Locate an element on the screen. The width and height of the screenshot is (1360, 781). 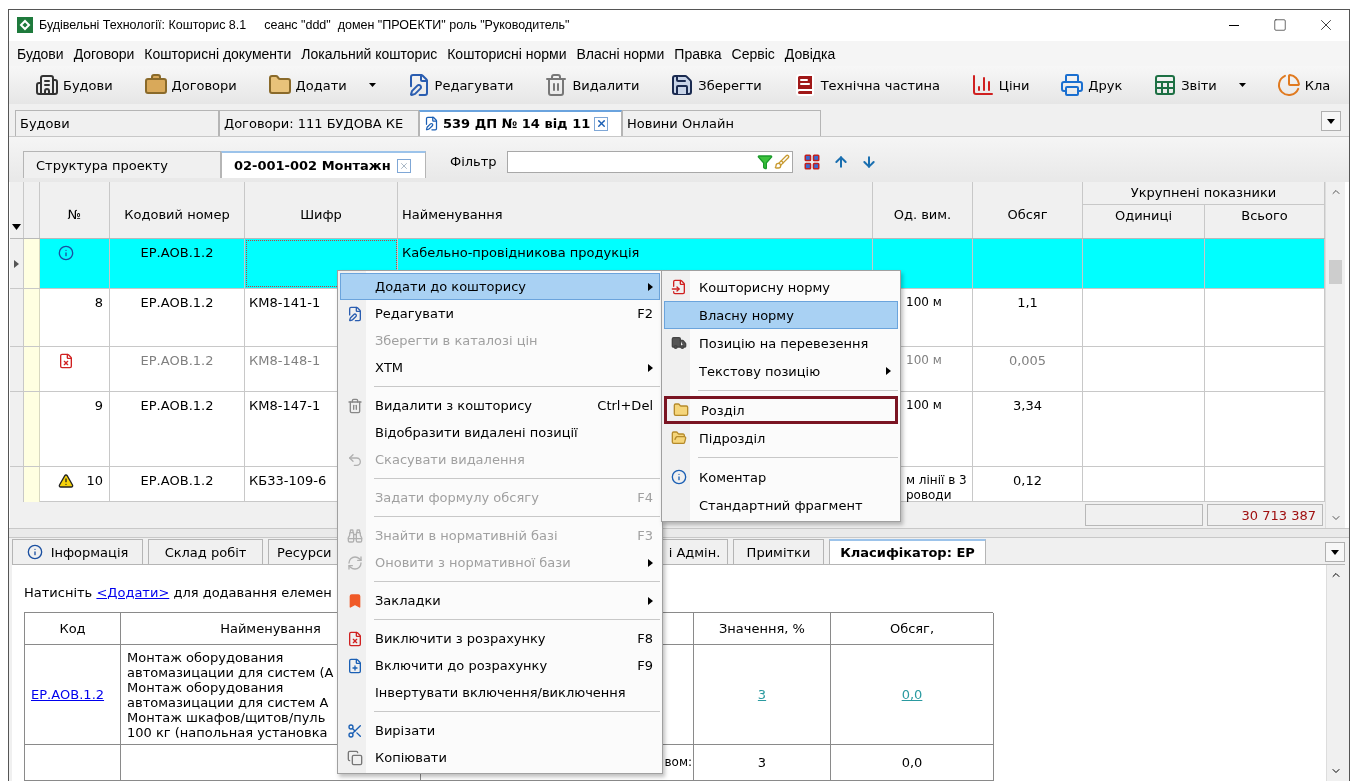
menu-item: Додати до кошторису is located at coordinates (500, 286).